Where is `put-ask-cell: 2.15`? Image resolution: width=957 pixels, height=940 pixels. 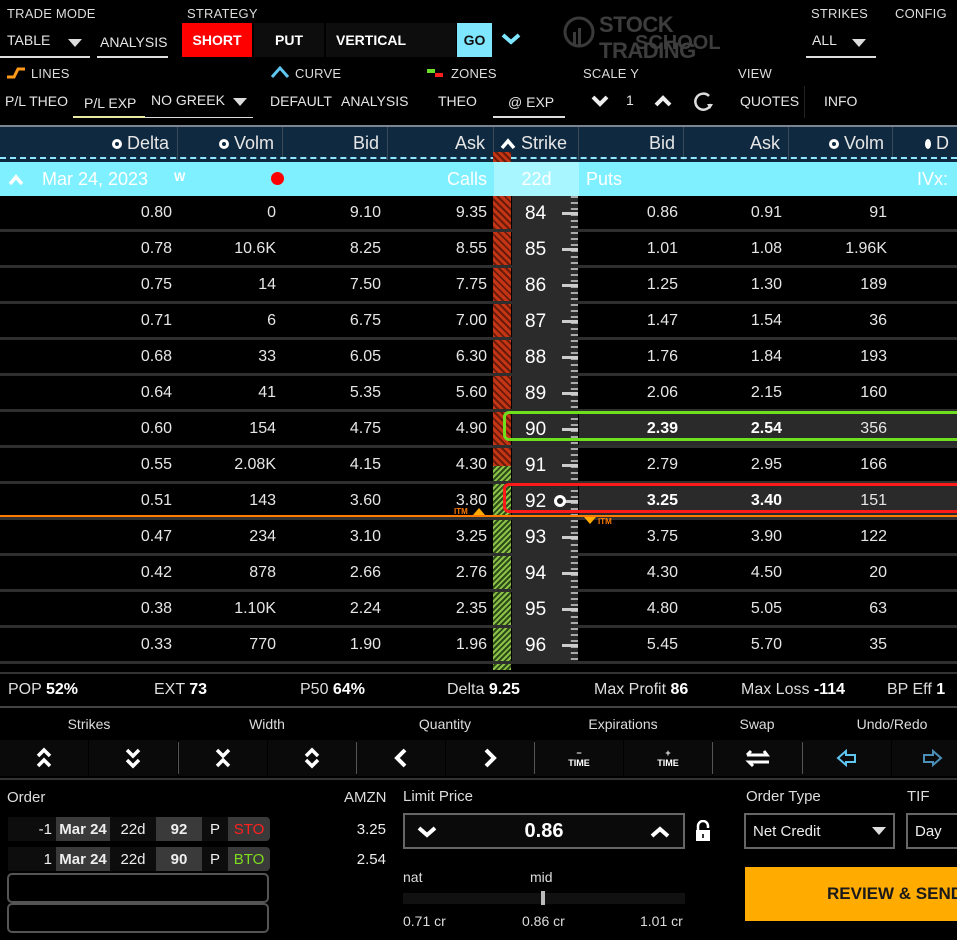 put-ask-cell: 2.15 is located at coordinates (732, 392).